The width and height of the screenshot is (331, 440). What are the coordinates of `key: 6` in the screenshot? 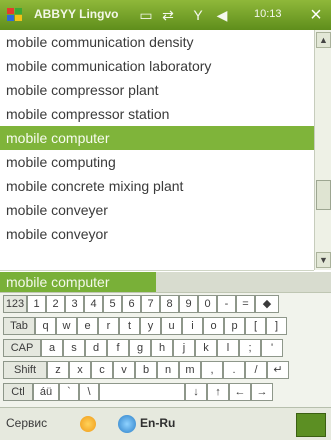 It's located at (131, 304).